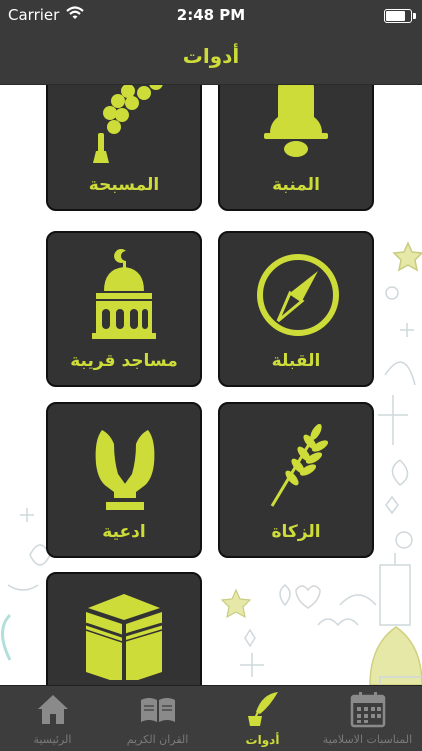 The image size is (422, 751). I want to click on tab-quran: القران الكريم, so click(157, 718).